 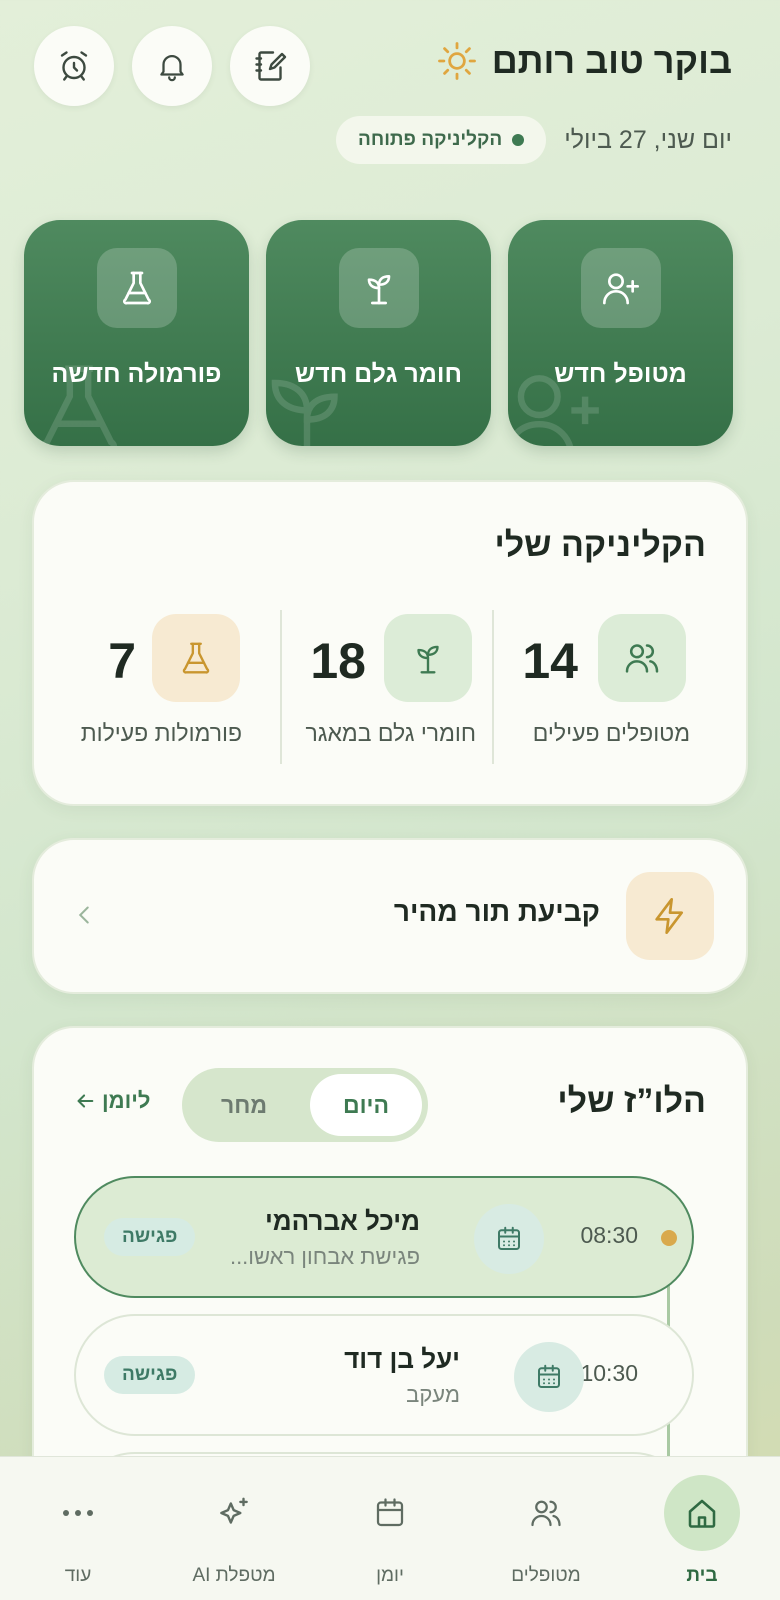 I want to click on nav-label: בית, so click(x=702, y=1575).